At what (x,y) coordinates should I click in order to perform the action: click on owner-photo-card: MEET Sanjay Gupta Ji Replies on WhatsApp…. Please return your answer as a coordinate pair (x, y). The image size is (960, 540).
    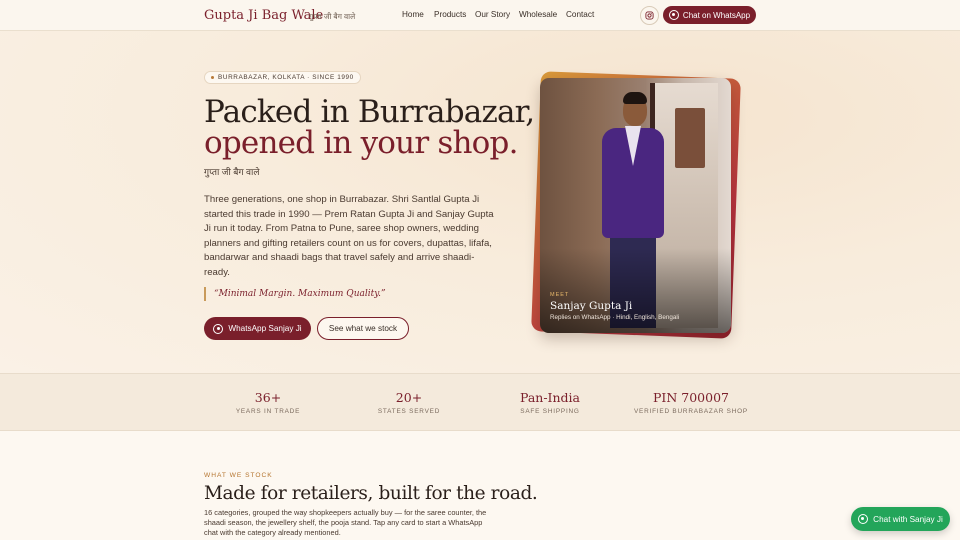
    Looking at the image, I should click on (635, 205).